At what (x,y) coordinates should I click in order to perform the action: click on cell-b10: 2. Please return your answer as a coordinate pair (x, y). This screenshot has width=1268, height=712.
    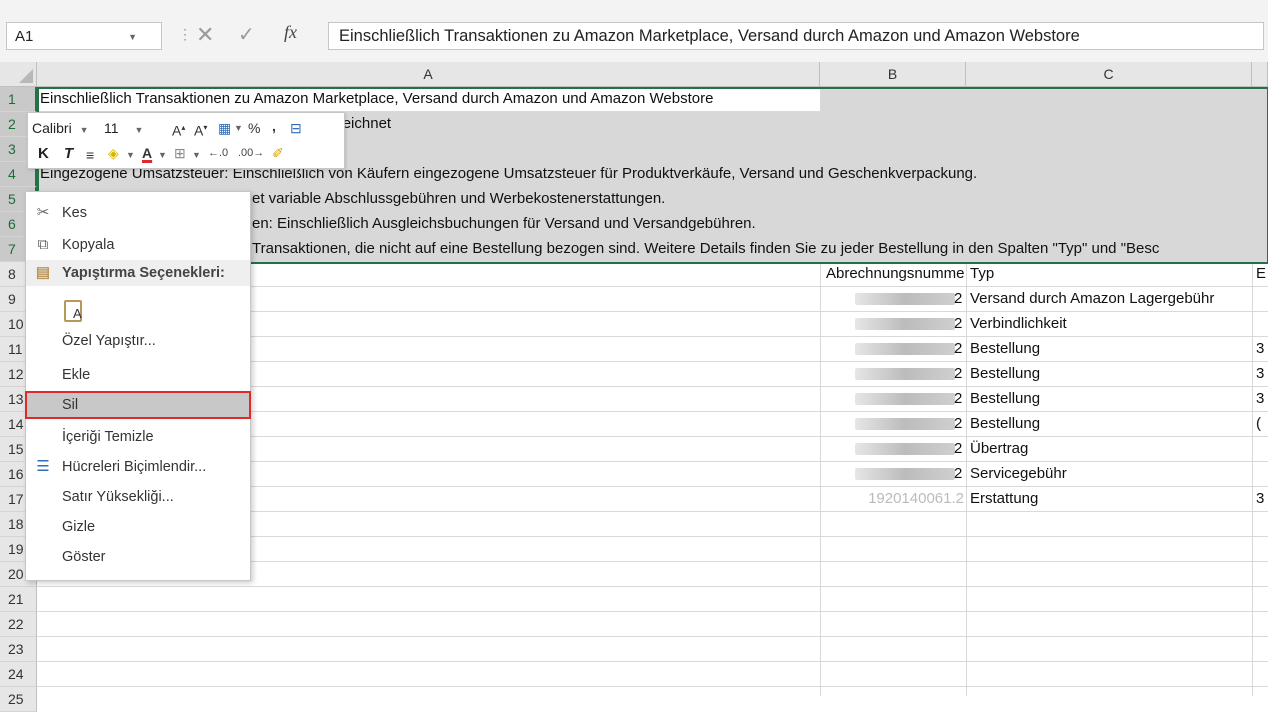
    Looking at the image, I should click on (960, 324).